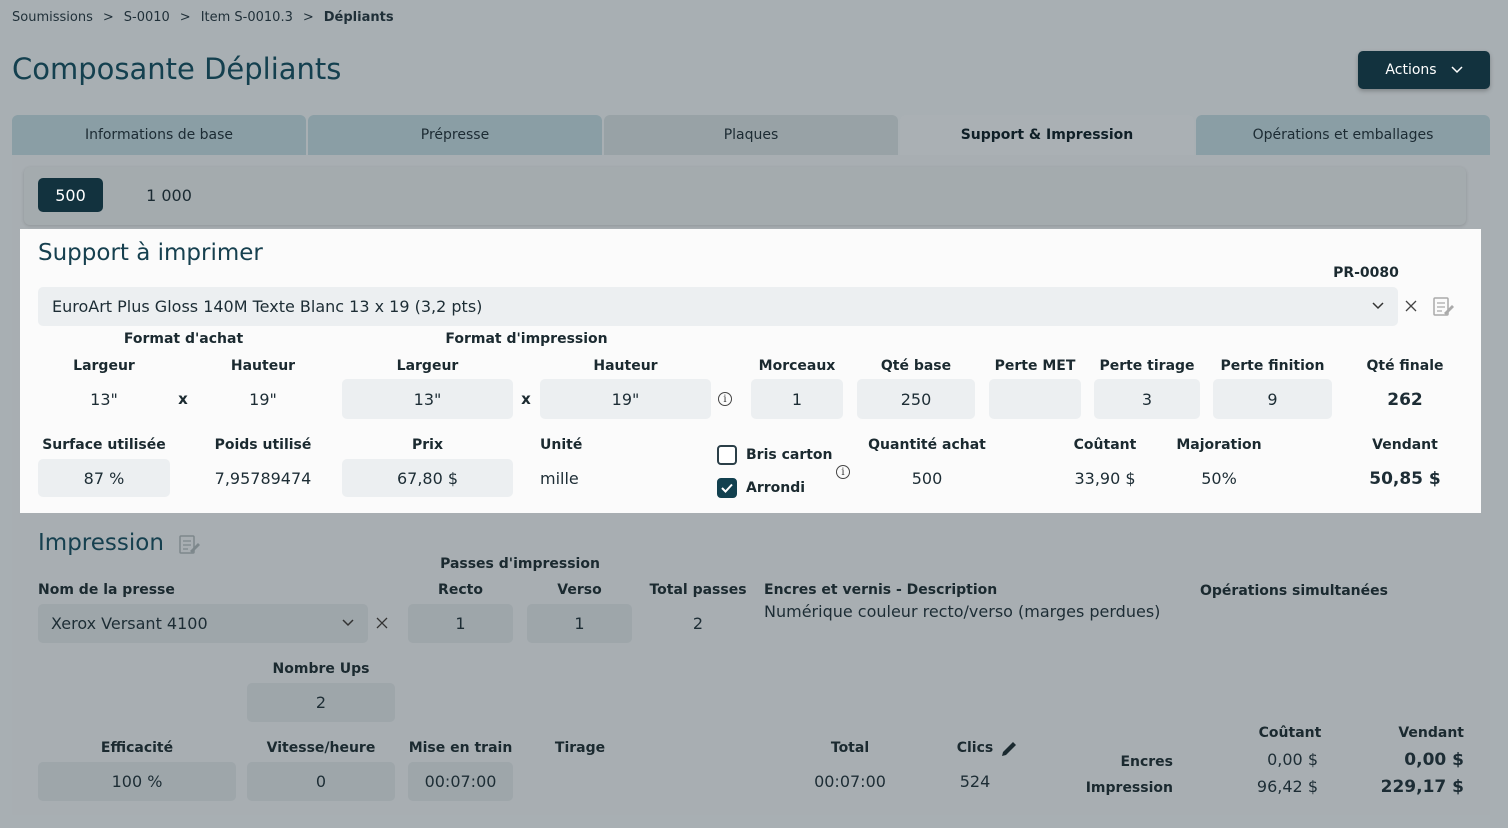  I want to click on quantity-500-button: 500, so click(70, 195).